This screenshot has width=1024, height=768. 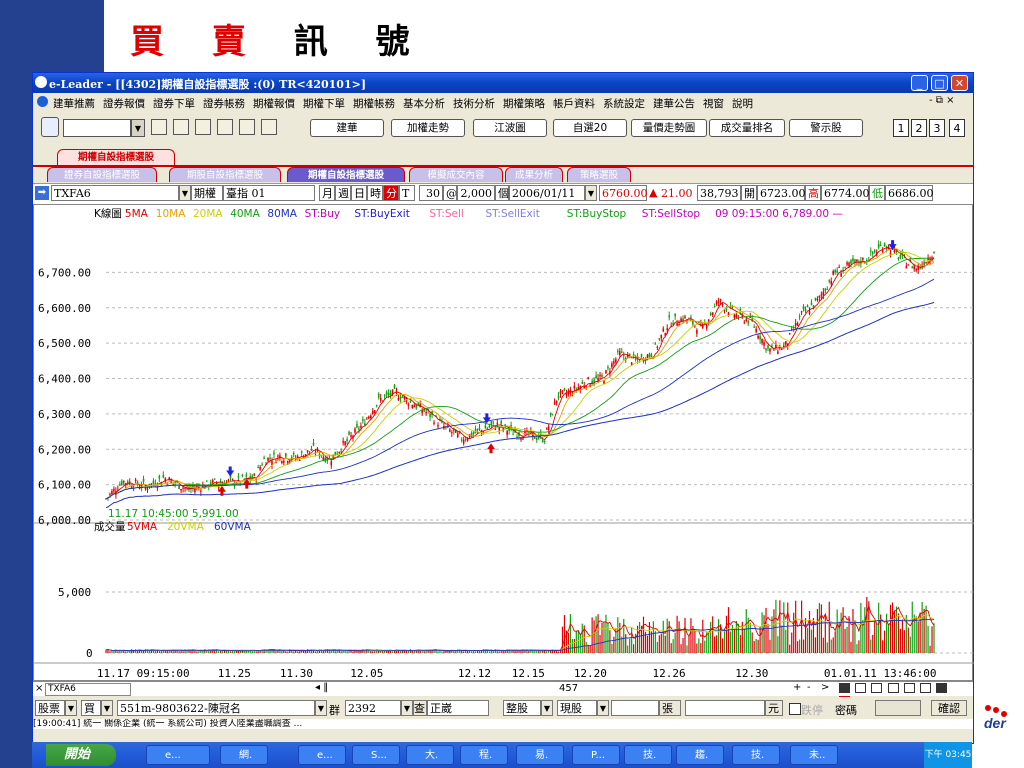 I want to click on count-input: 30, so click(x=431, y=193).